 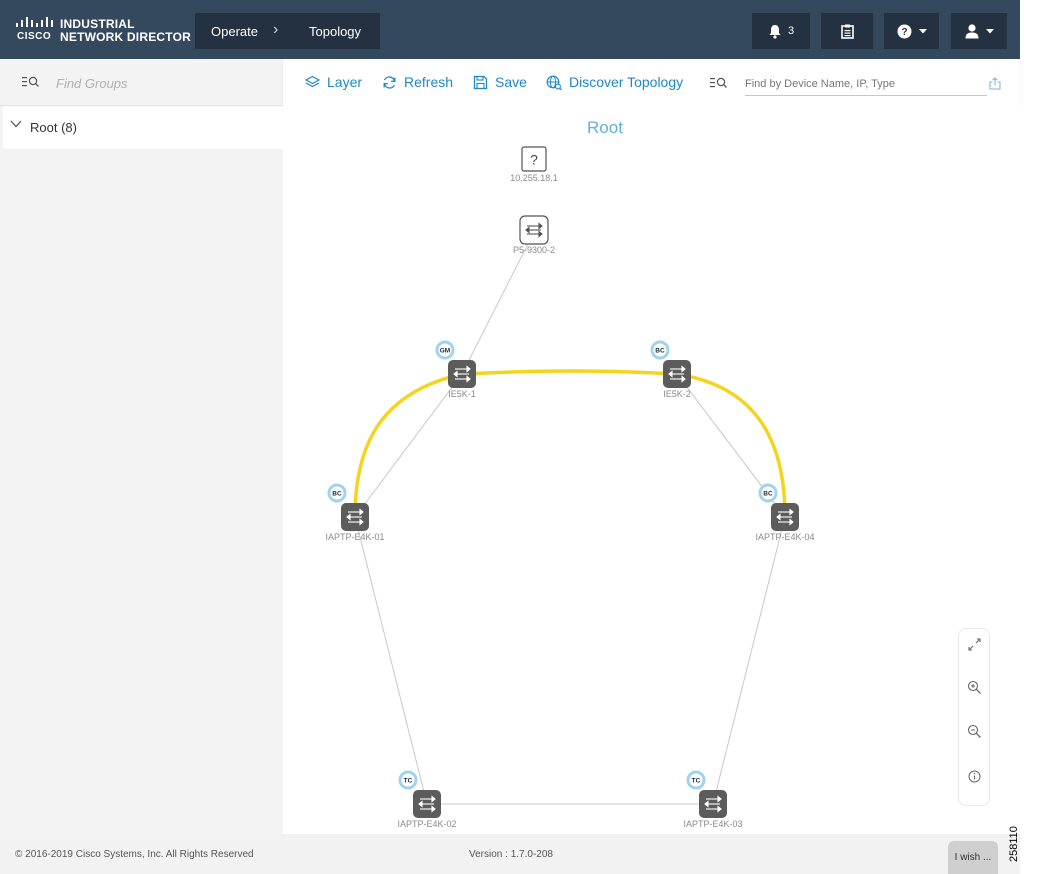 What do you see at coordinates (276, 29) in the screenshot?
I see `chevron-right-icon: ›` at bounding box center [276, 29].